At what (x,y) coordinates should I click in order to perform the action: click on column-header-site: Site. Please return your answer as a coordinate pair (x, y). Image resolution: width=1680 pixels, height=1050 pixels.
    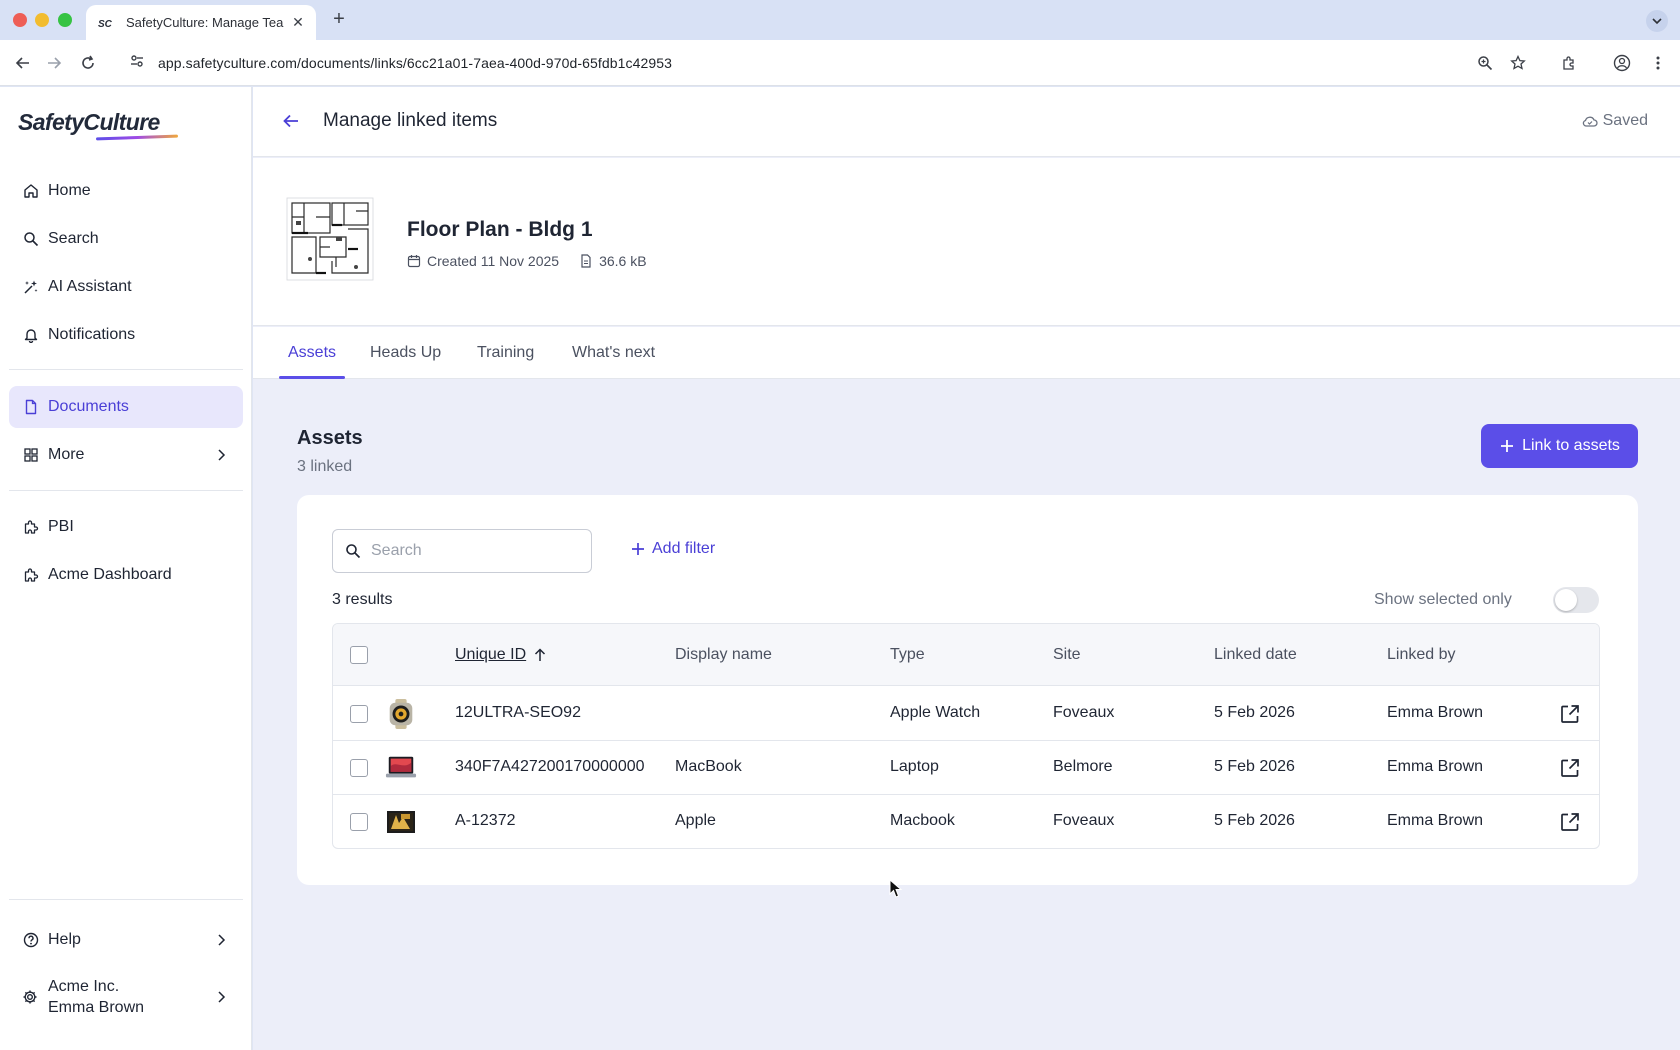
    Looking at the image, I should click on (1067, 655).